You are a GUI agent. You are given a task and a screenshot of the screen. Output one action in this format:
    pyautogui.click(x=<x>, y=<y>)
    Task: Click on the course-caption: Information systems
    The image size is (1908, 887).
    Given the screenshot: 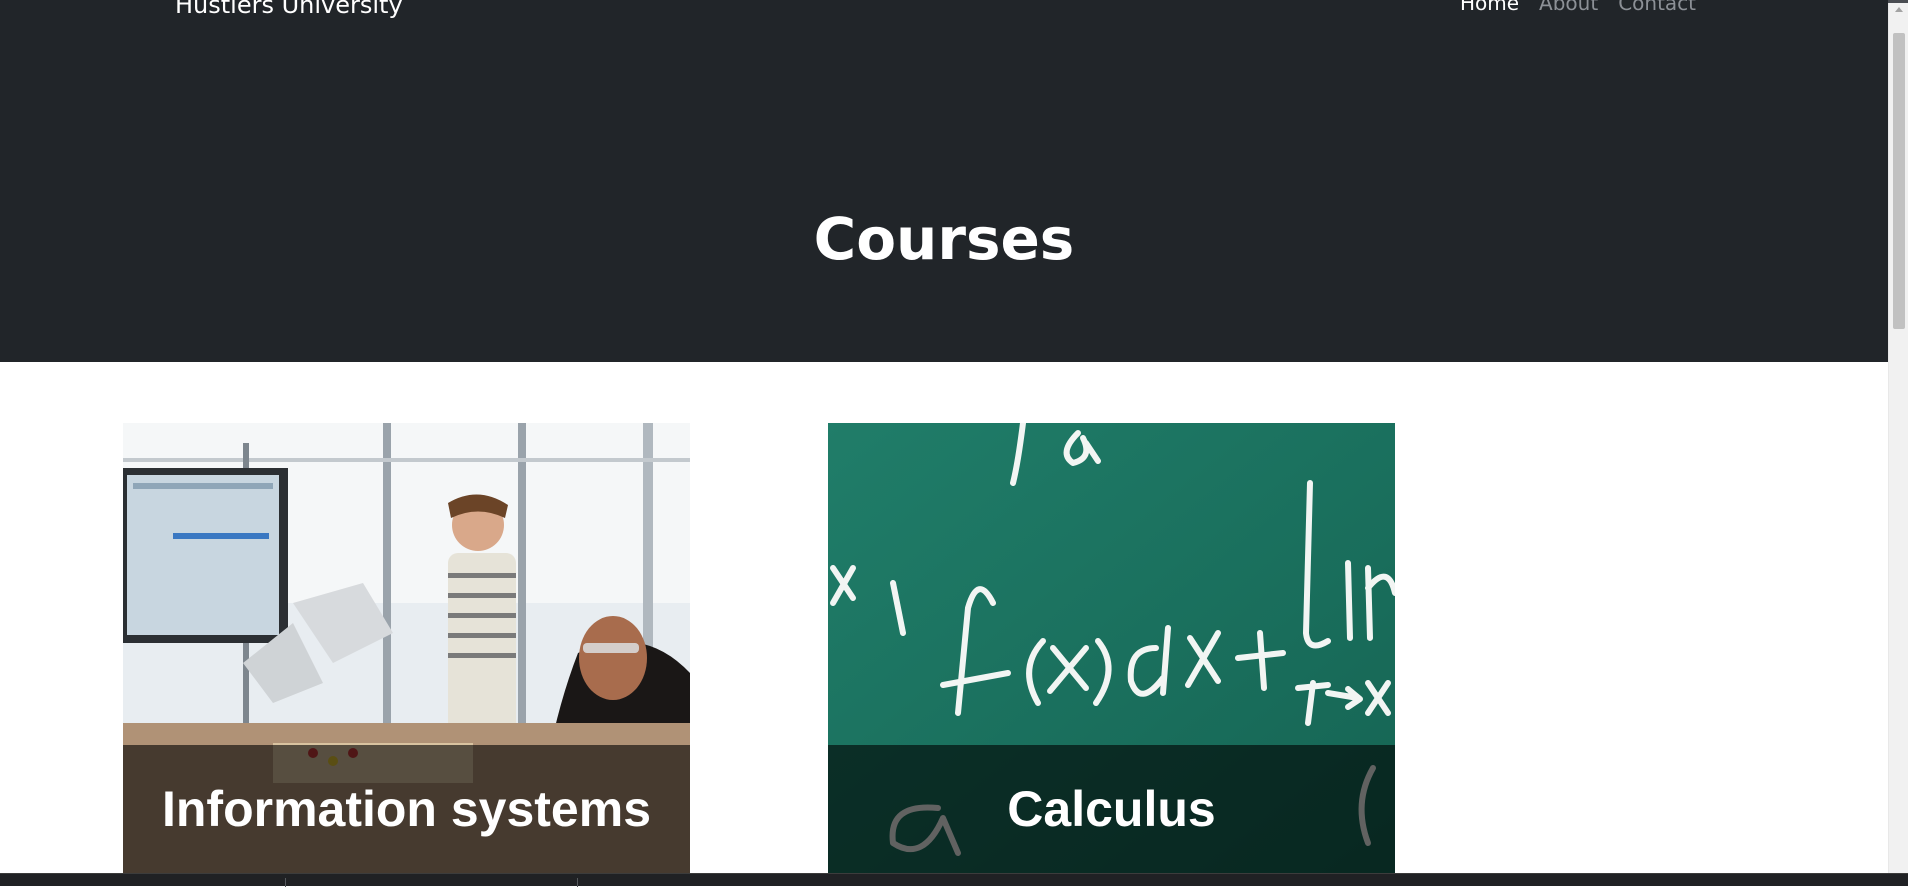 What is the action you would take?
    pyautogui.click(x=406, y=809)
    